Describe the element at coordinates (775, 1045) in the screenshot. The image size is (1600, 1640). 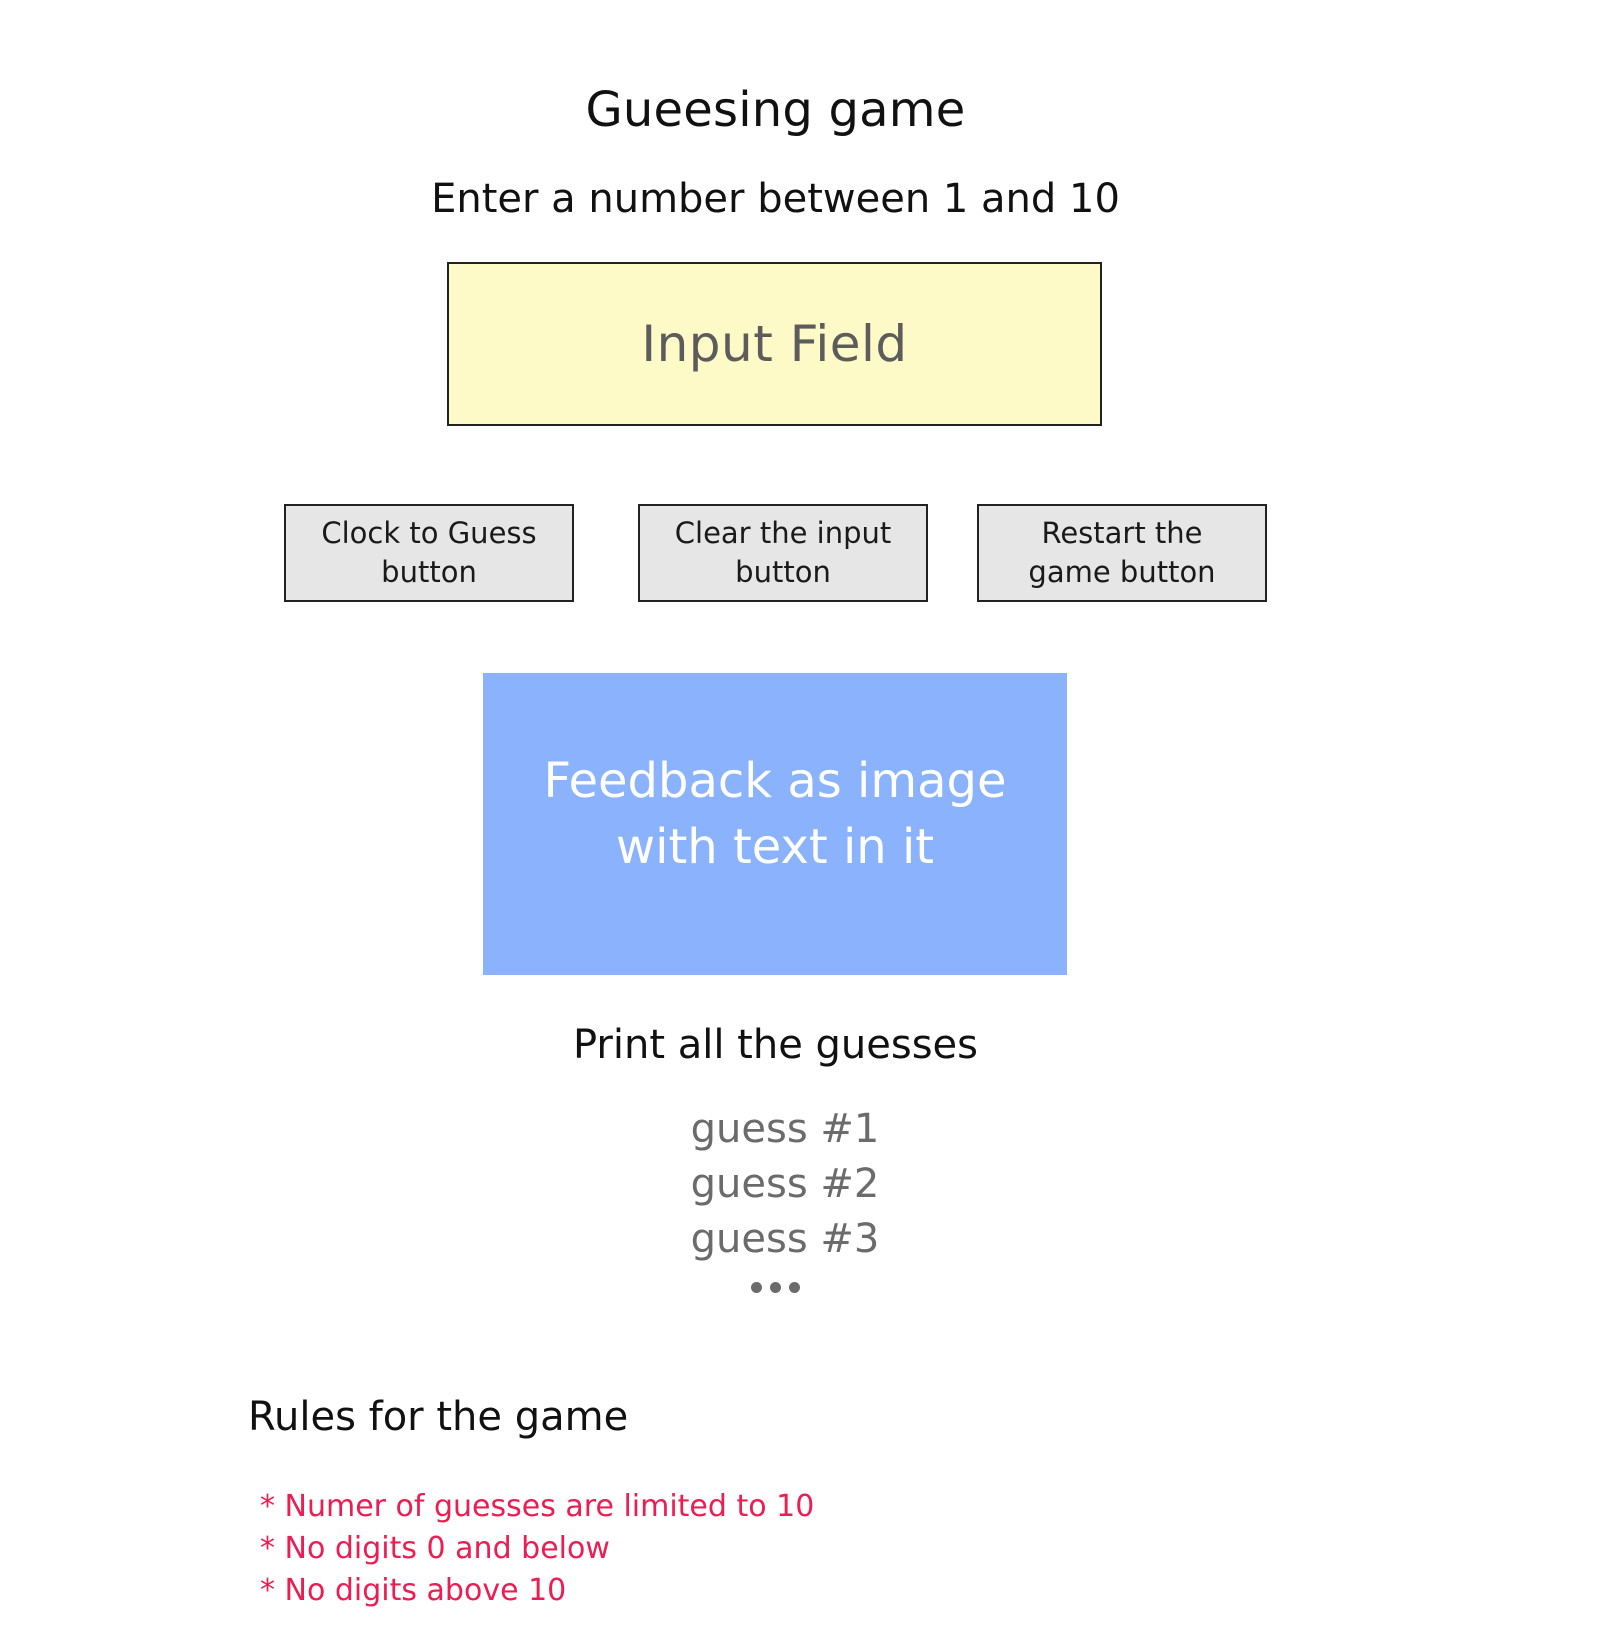
I see `guesses-heading: Print all the guesses` at that location.